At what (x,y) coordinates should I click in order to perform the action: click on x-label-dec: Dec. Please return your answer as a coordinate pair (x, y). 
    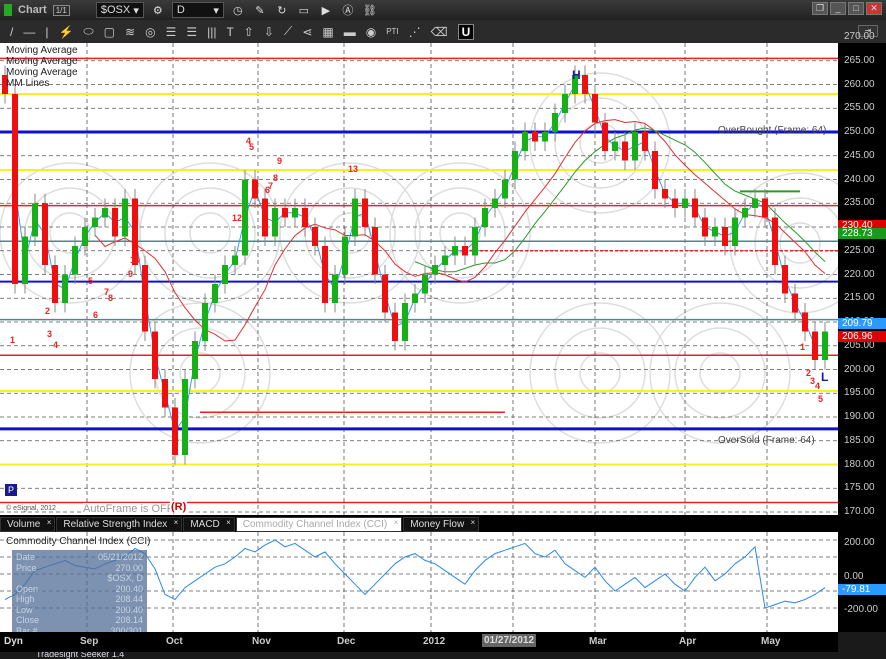
    Looking at the image, I should click on (346, 641).